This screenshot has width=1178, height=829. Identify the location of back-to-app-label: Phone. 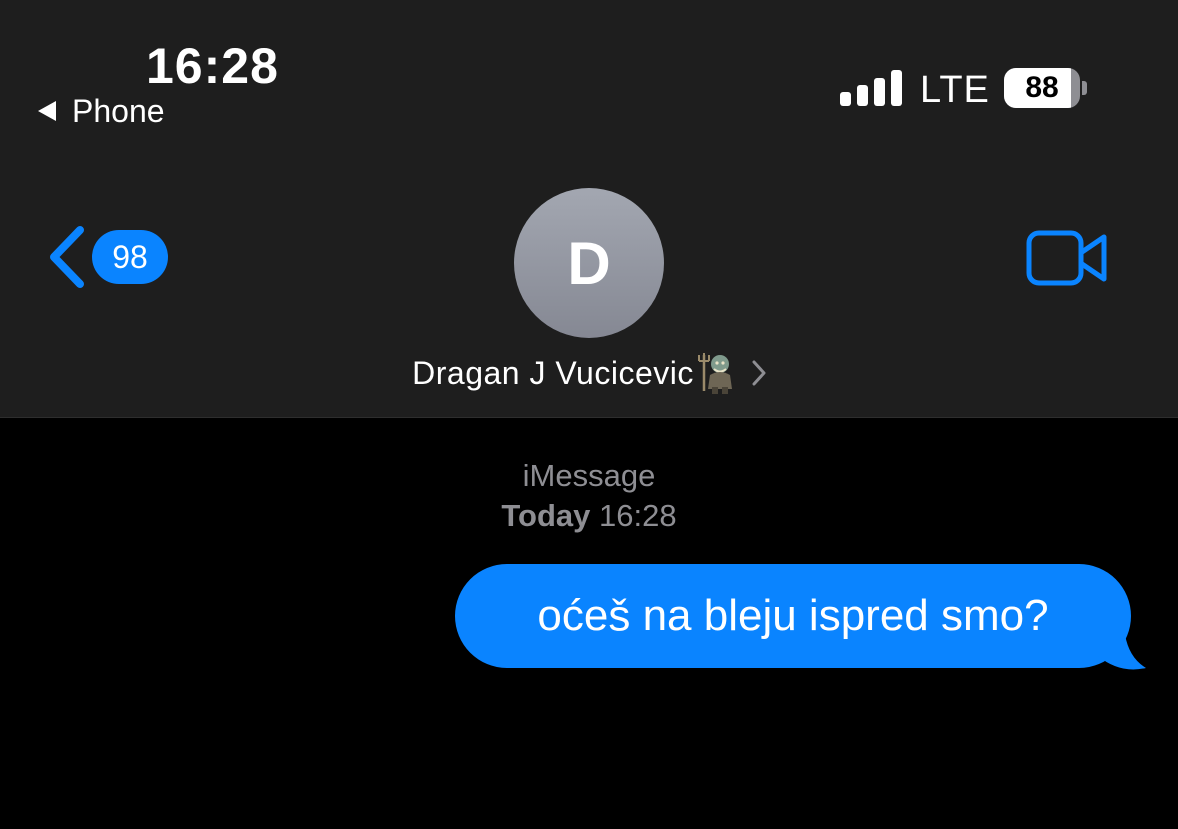
(118, 111).